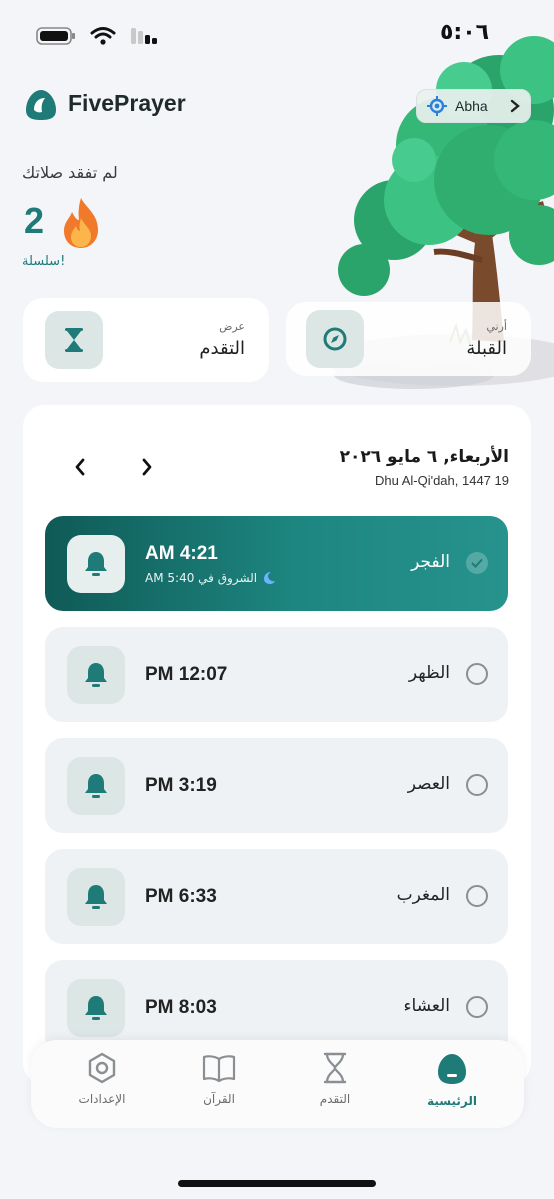  Describe the element at coordinates (70, 172) in the screenshot. I see `streak-title: لم تفقد صلاتك` at that location.